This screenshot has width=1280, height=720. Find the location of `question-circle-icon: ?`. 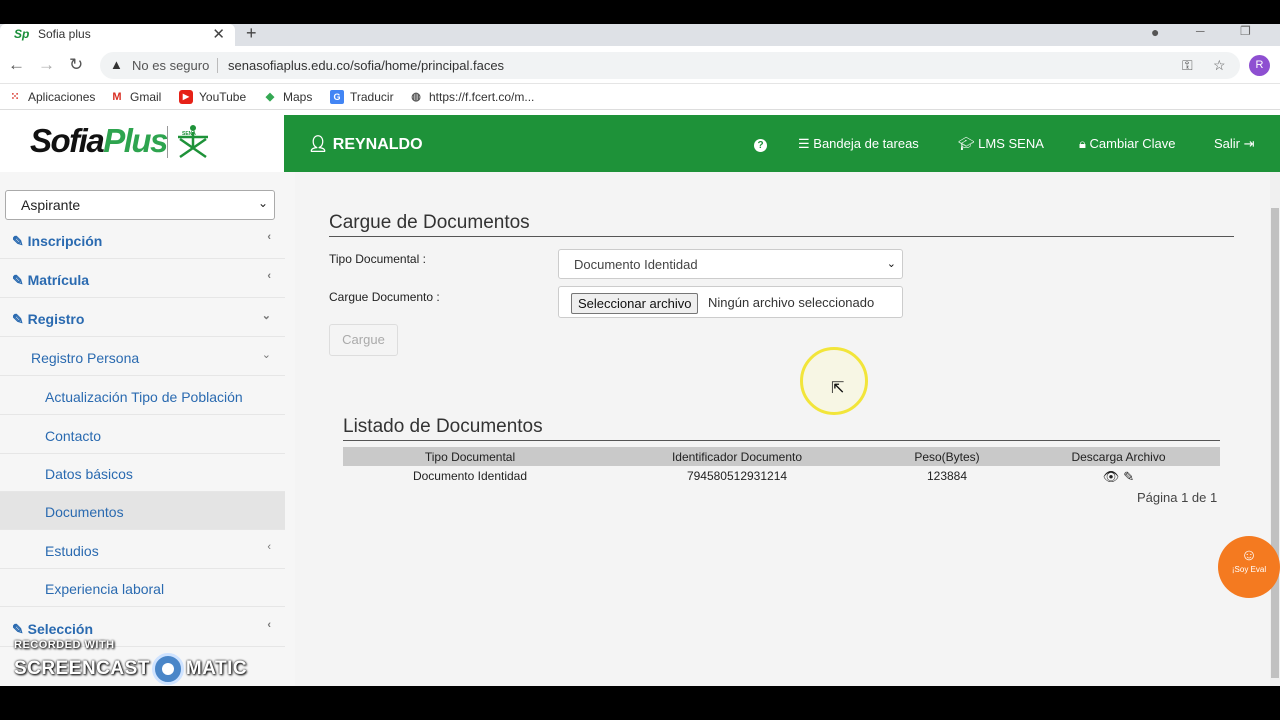

question-circle-icon: ? is located at coordinates (760, 145).